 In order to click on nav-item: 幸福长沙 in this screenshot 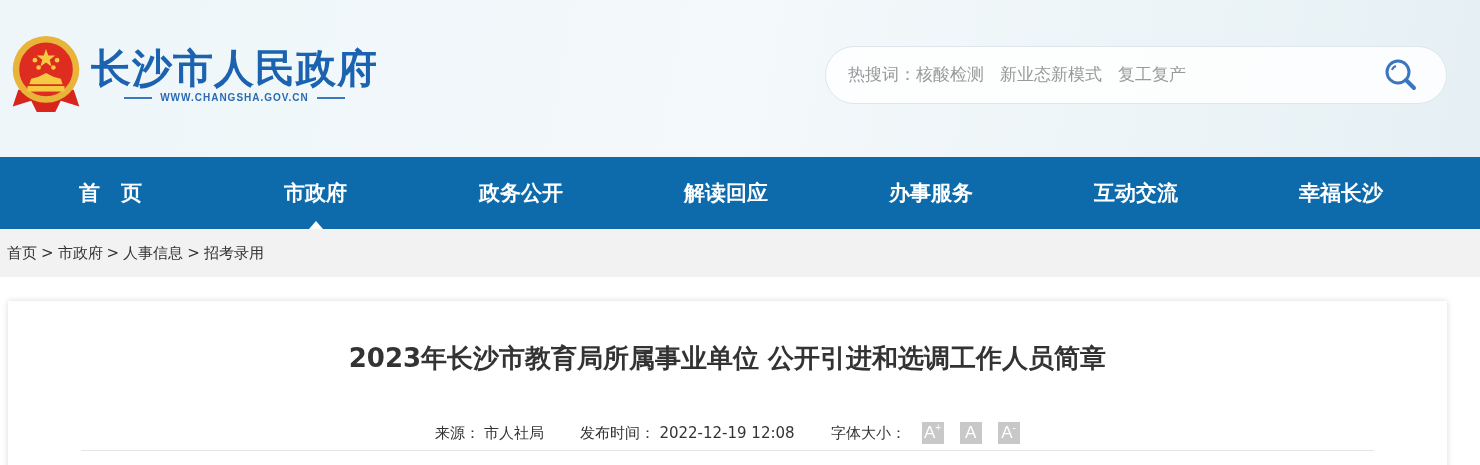, I will do `click(1340, 193)`.